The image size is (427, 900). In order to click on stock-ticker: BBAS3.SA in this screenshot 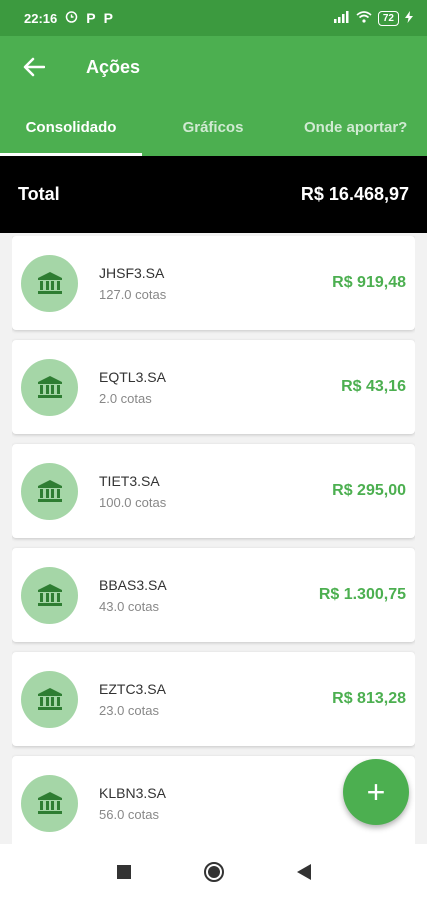, I will do `click(133, 584)`.